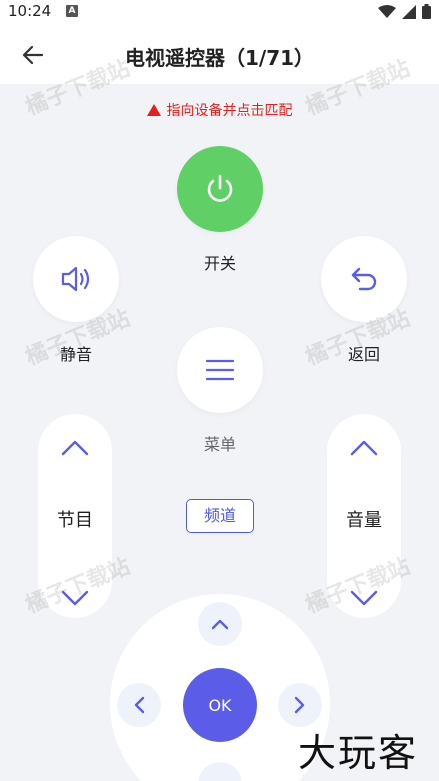 The width and height of the screenshot is (439, 781). I want to click on system-icons, so click(404, 11).